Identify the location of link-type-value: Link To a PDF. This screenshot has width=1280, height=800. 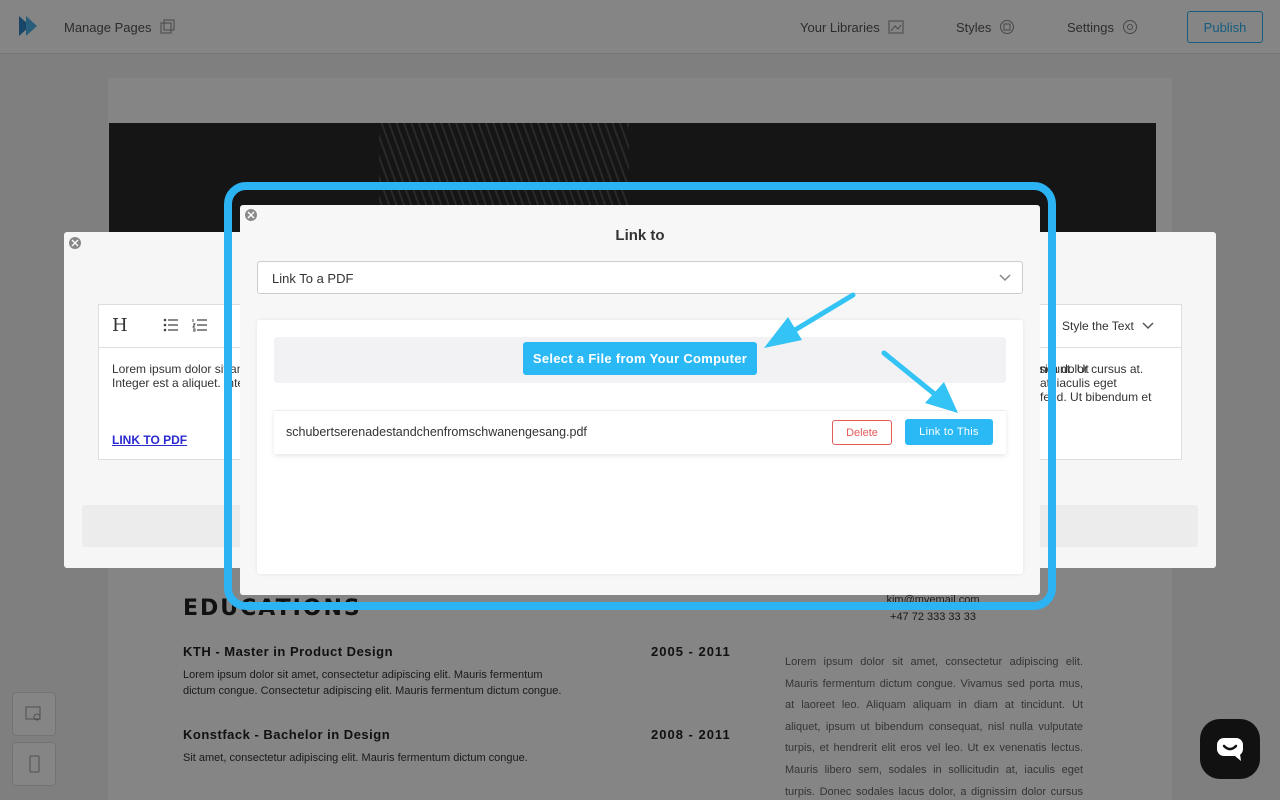
(313, 278).